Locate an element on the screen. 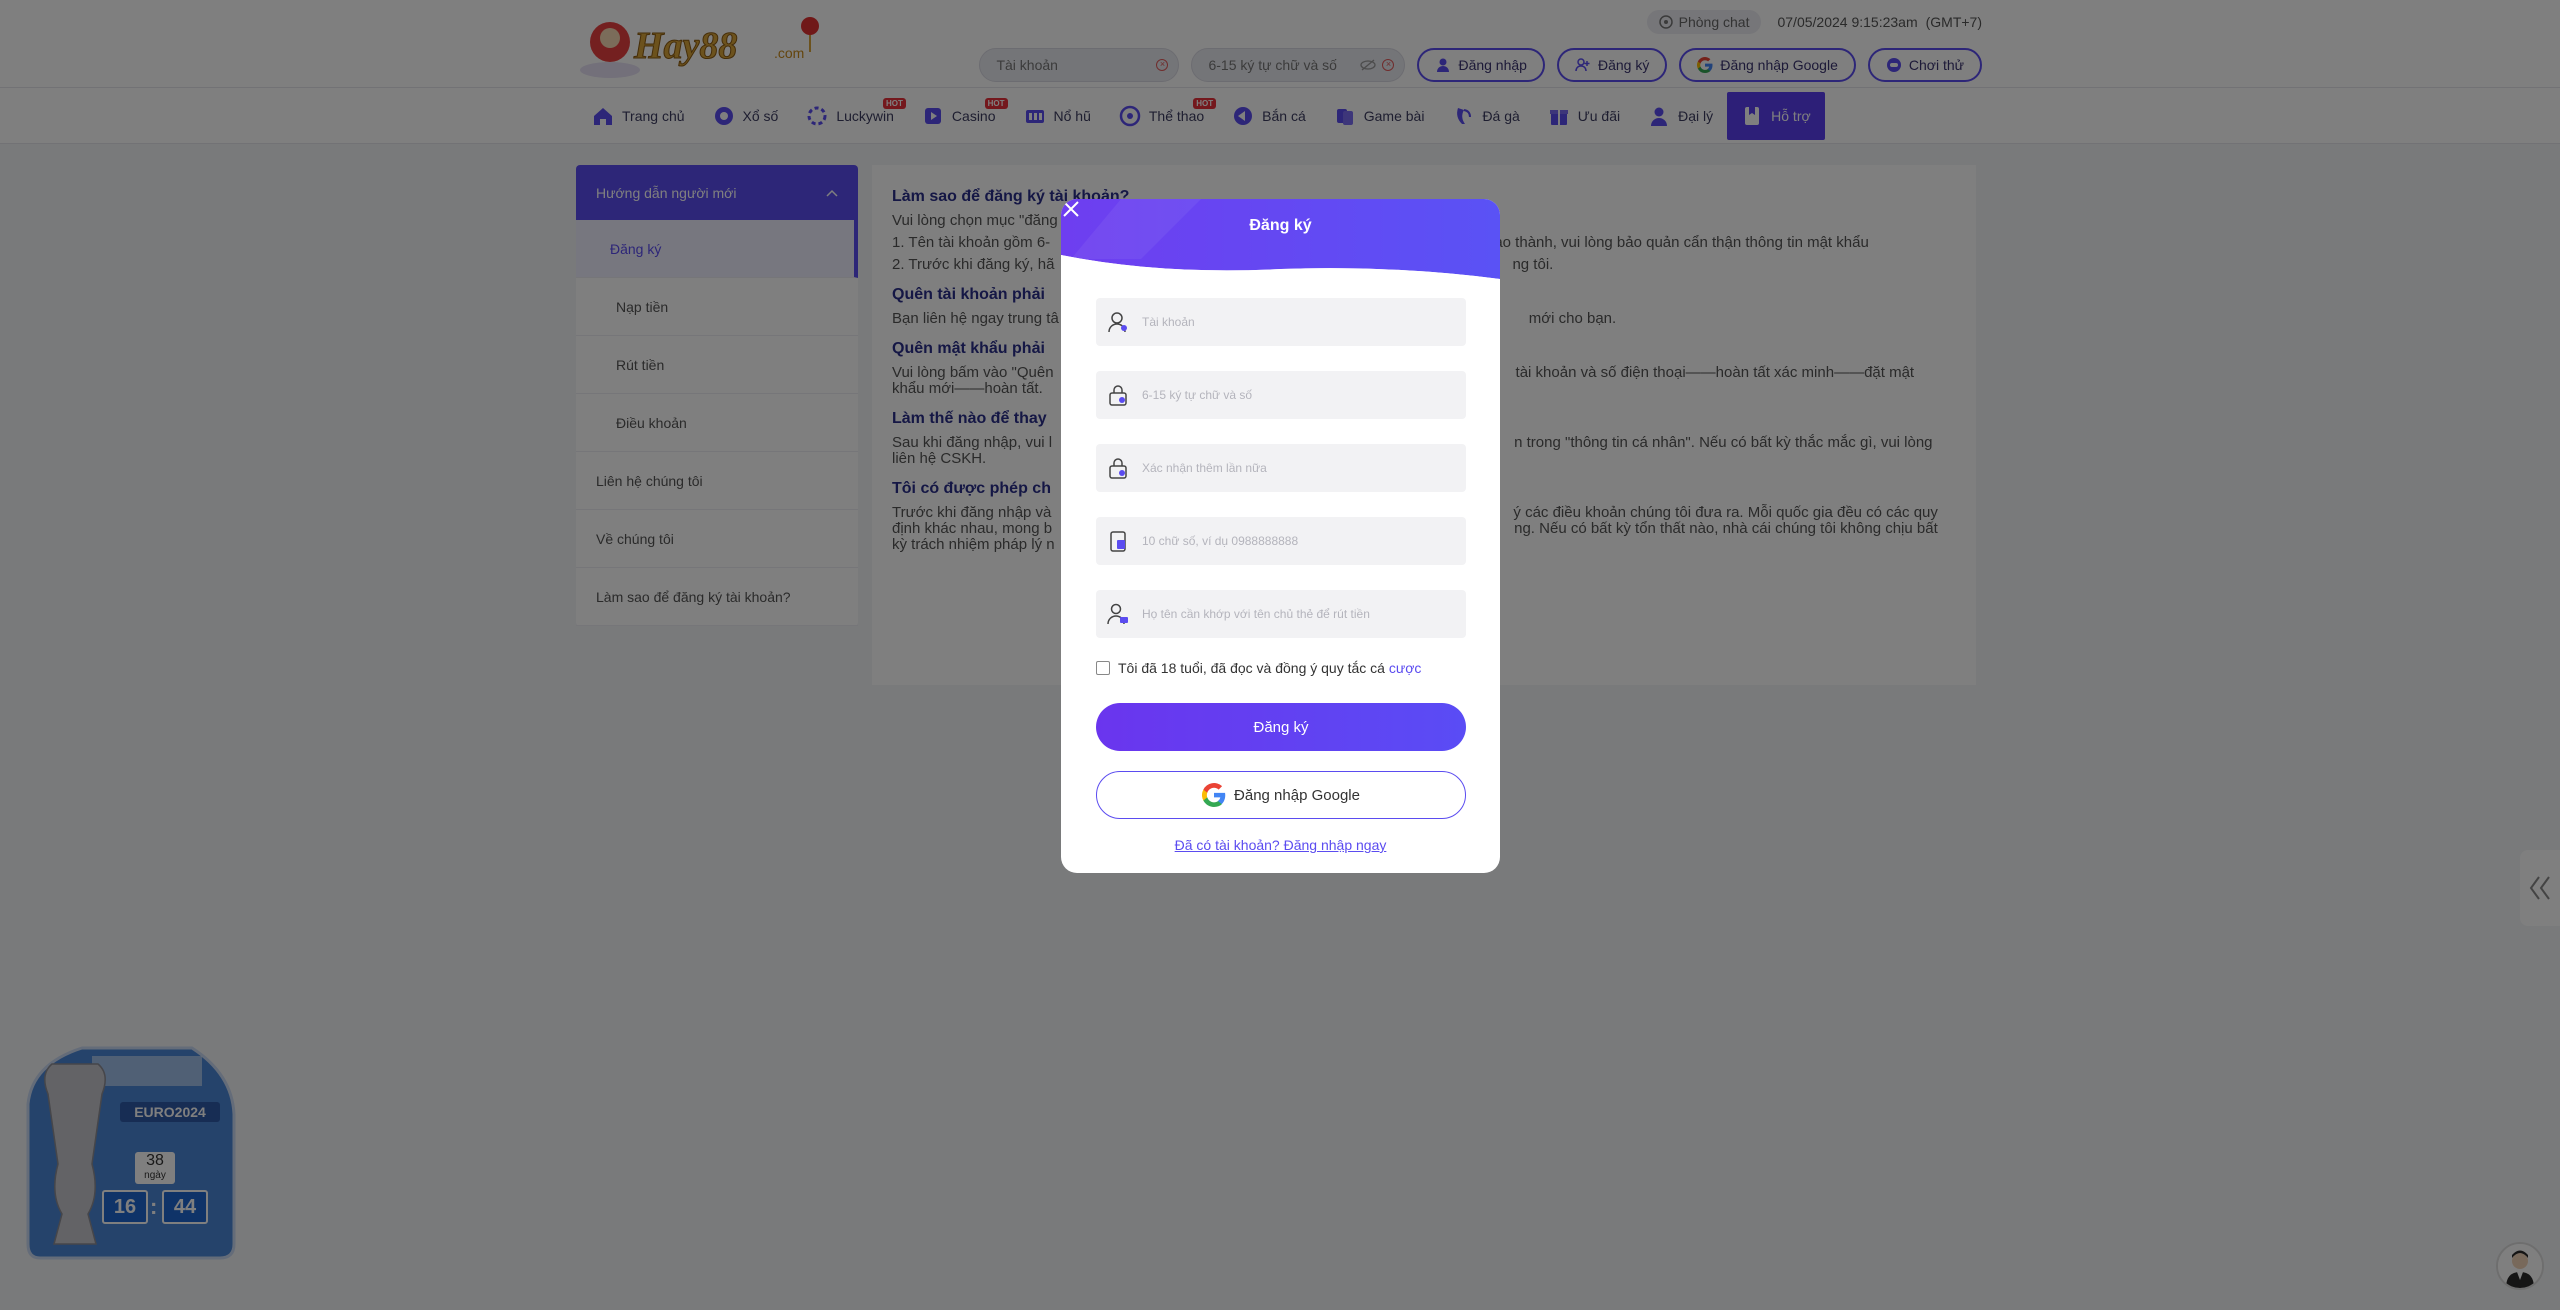  confirm-password-field is located at coordinates (1281, 468).